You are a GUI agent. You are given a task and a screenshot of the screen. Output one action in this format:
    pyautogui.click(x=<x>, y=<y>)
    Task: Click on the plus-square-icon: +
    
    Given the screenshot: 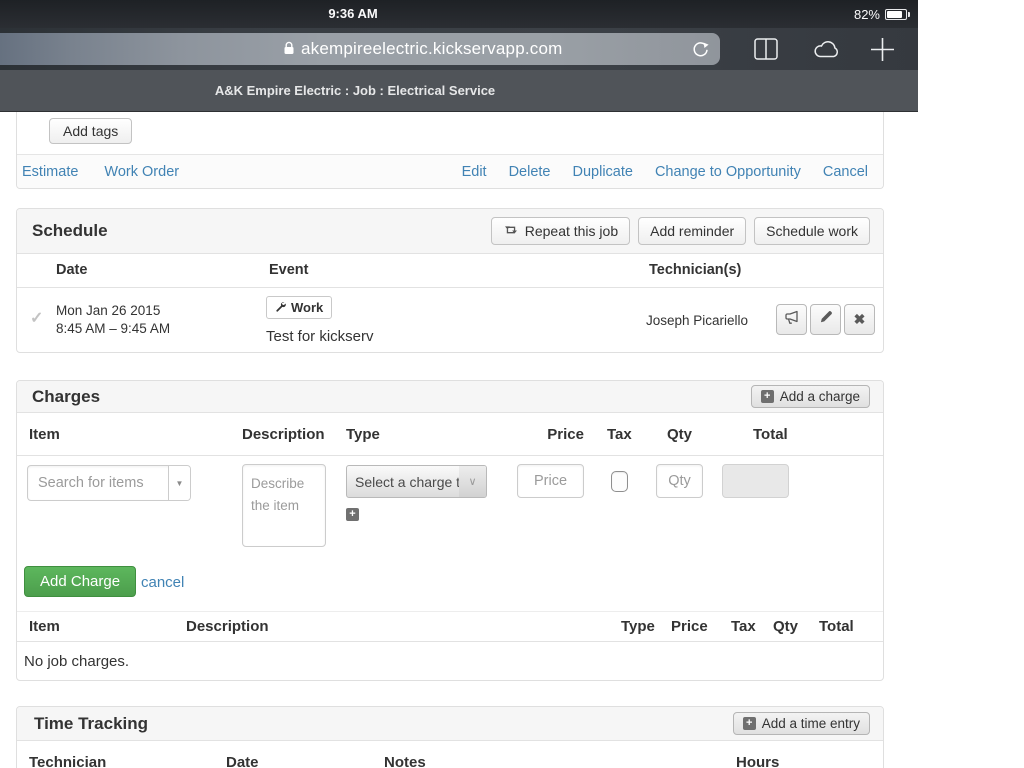 What is the action you would take?
    pyautogui.click(x=767, y=396)
    